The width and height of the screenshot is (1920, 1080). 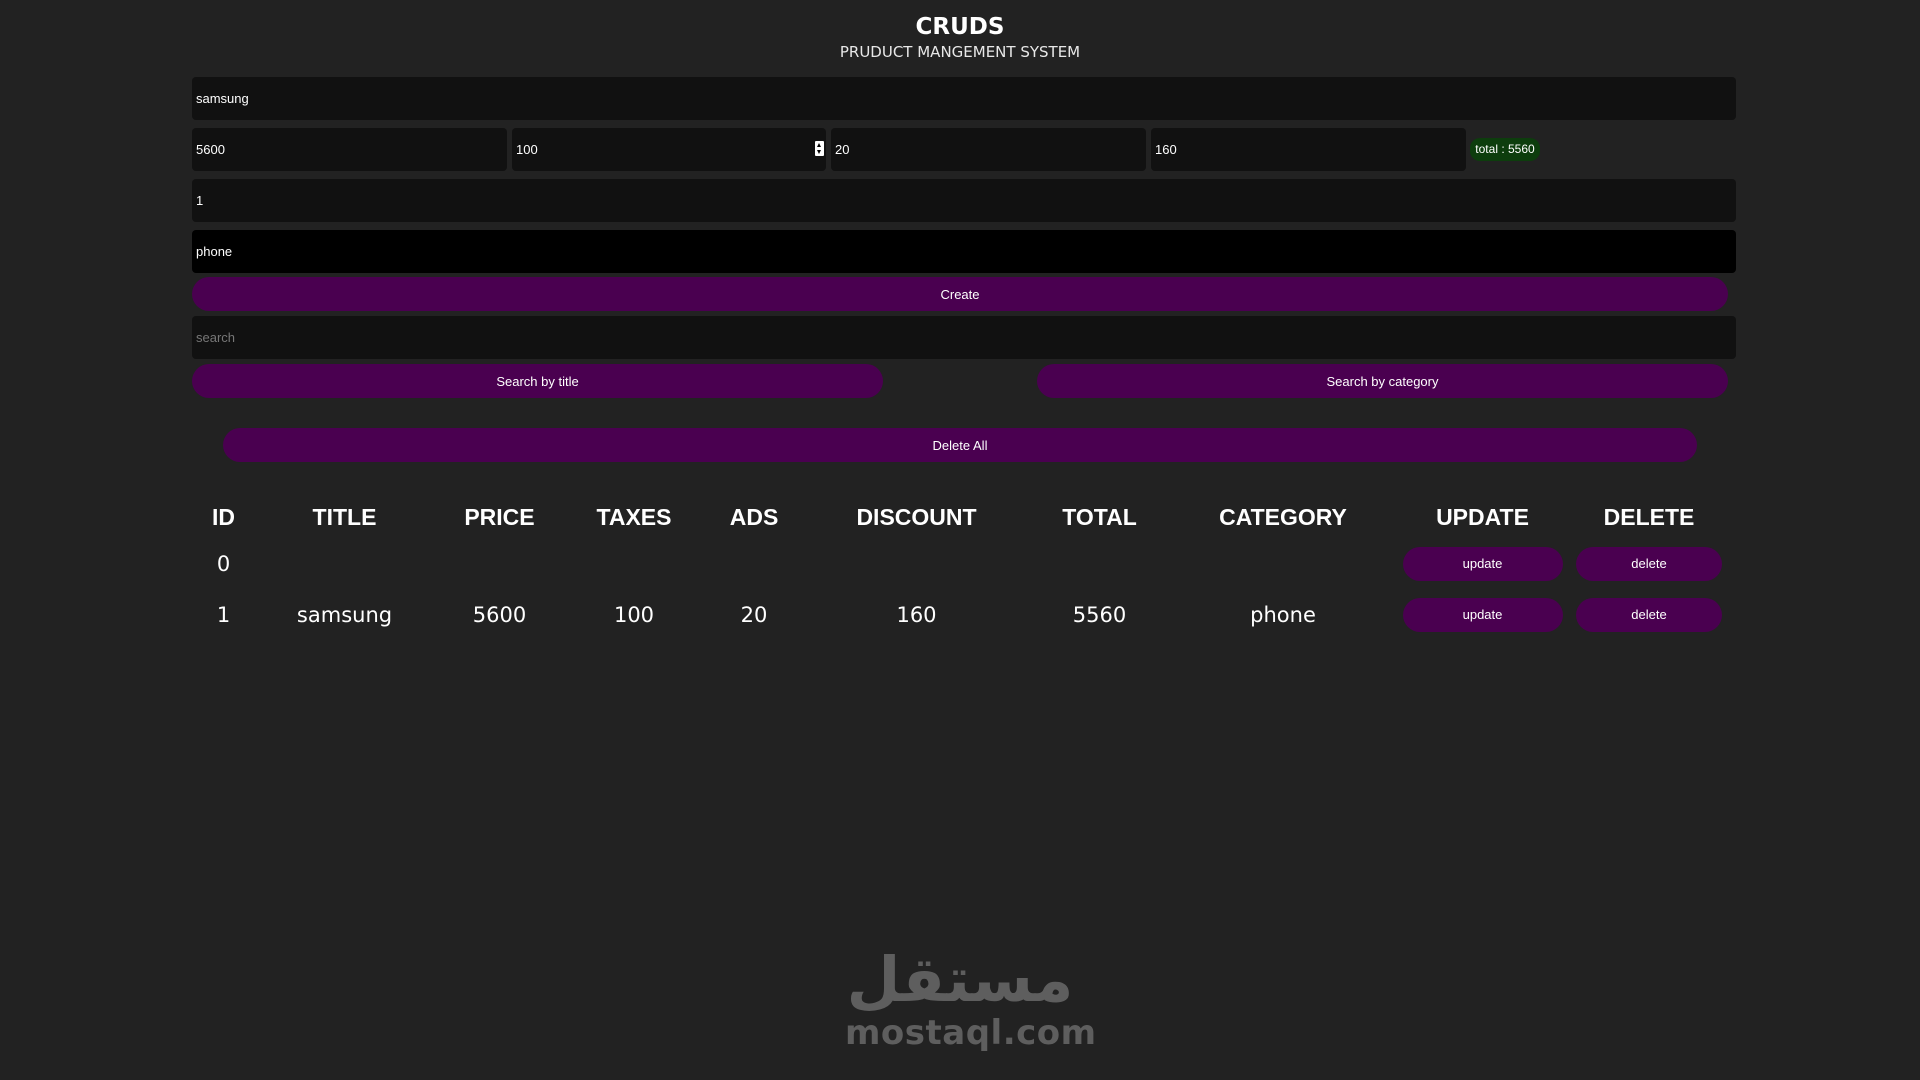 What do you see at coordinates (964, 200) in the screenshot?
I see `count-input` at bounding box center [964, 200].